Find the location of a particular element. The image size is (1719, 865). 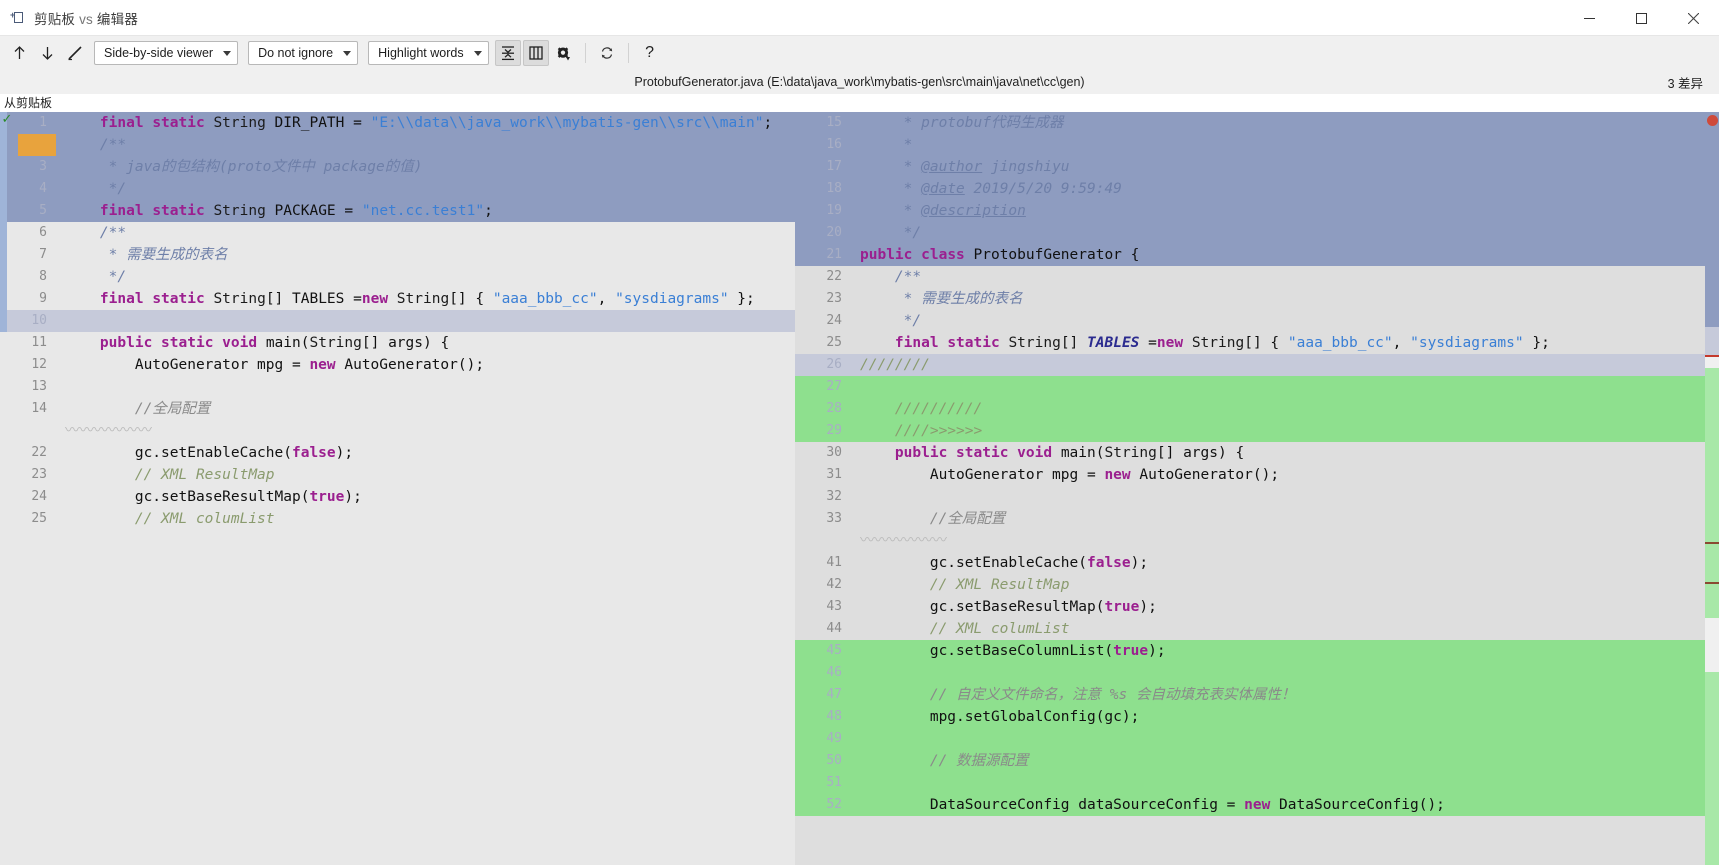

code-line: 41 gc.setEnableCache(false); is located at coordinates (1257, 563).